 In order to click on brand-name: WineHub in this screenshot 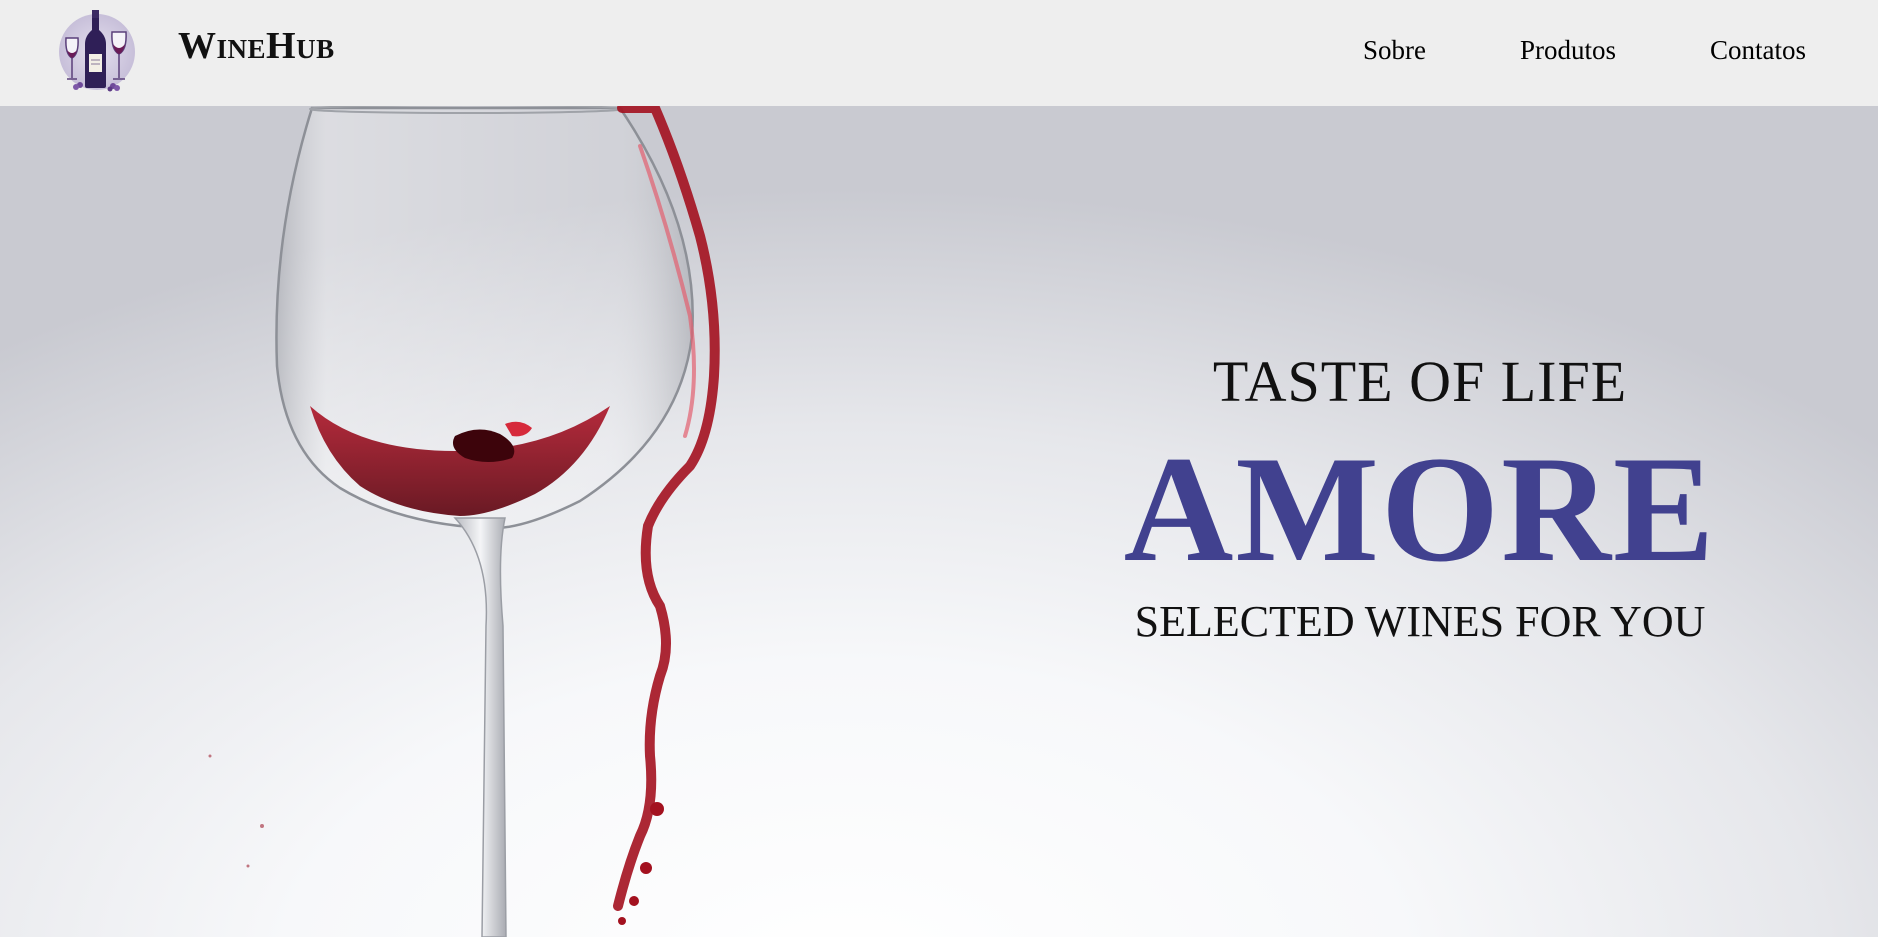, I will do `click(256, 47)`.